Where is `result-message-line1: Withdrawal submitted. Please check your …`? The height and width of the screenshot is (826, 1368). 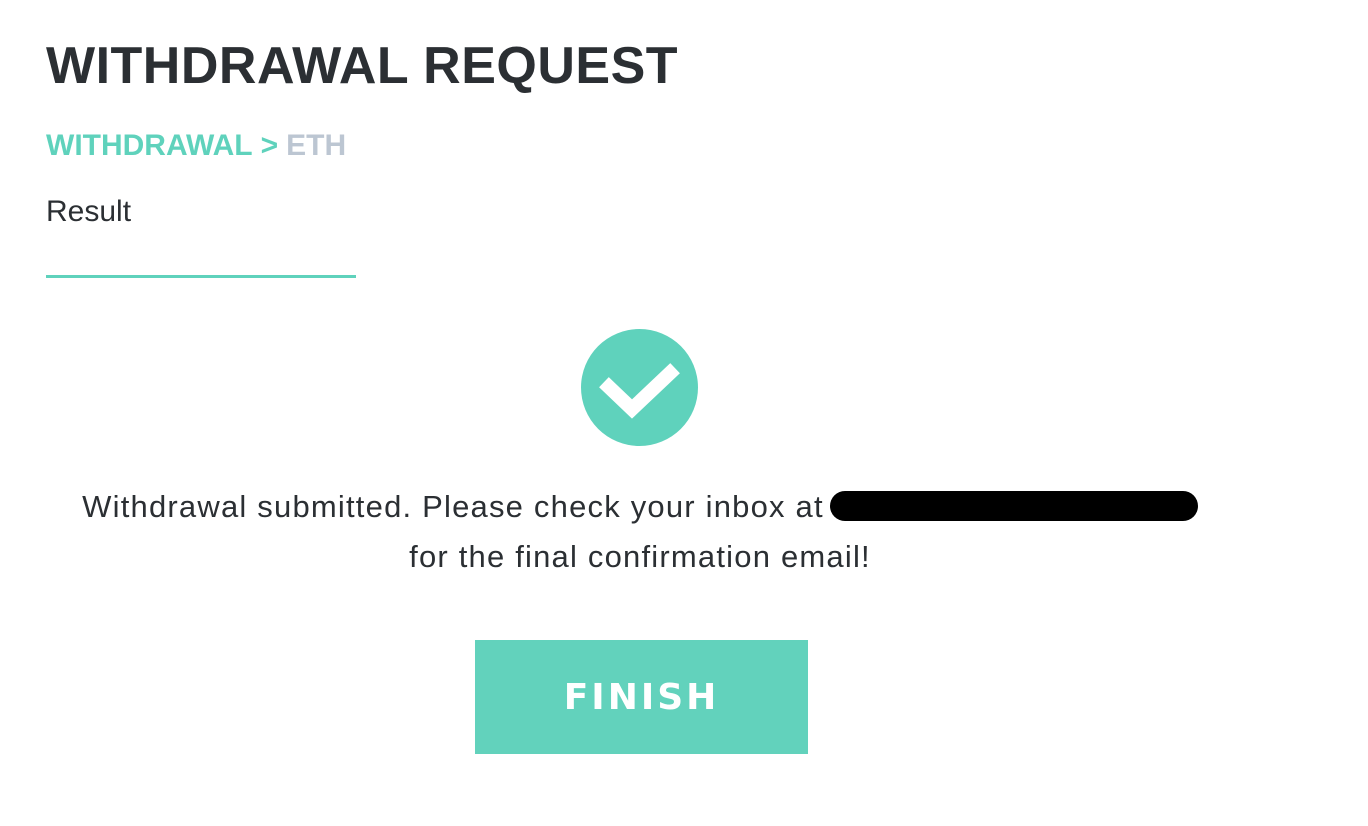 result-message-line1: Withdrawal submitted. Please check your … is located at coordinates (453, 506).